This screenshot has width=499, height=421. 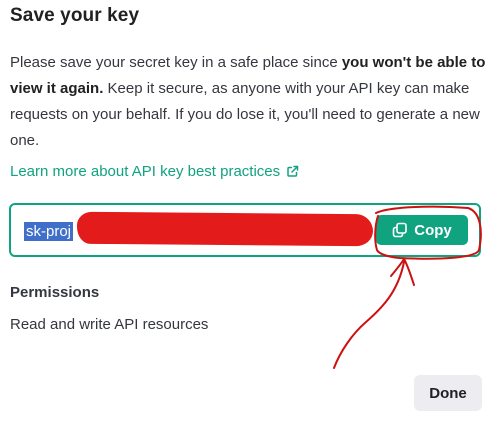 What do you see at coordinates (145, 171) in the screenshot?
I see `learn-more-label: Learn more about API key best practices` at bounding box center [145, 171].